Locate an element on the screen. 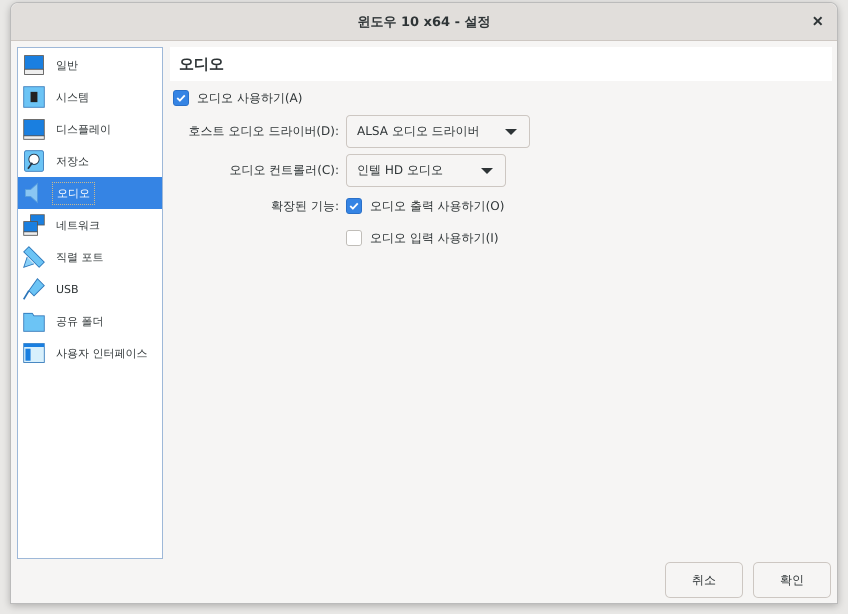 This screenshot has height=614, width=848. sidebar-item: 직렬 포트 is located at coordinates (90, 257).